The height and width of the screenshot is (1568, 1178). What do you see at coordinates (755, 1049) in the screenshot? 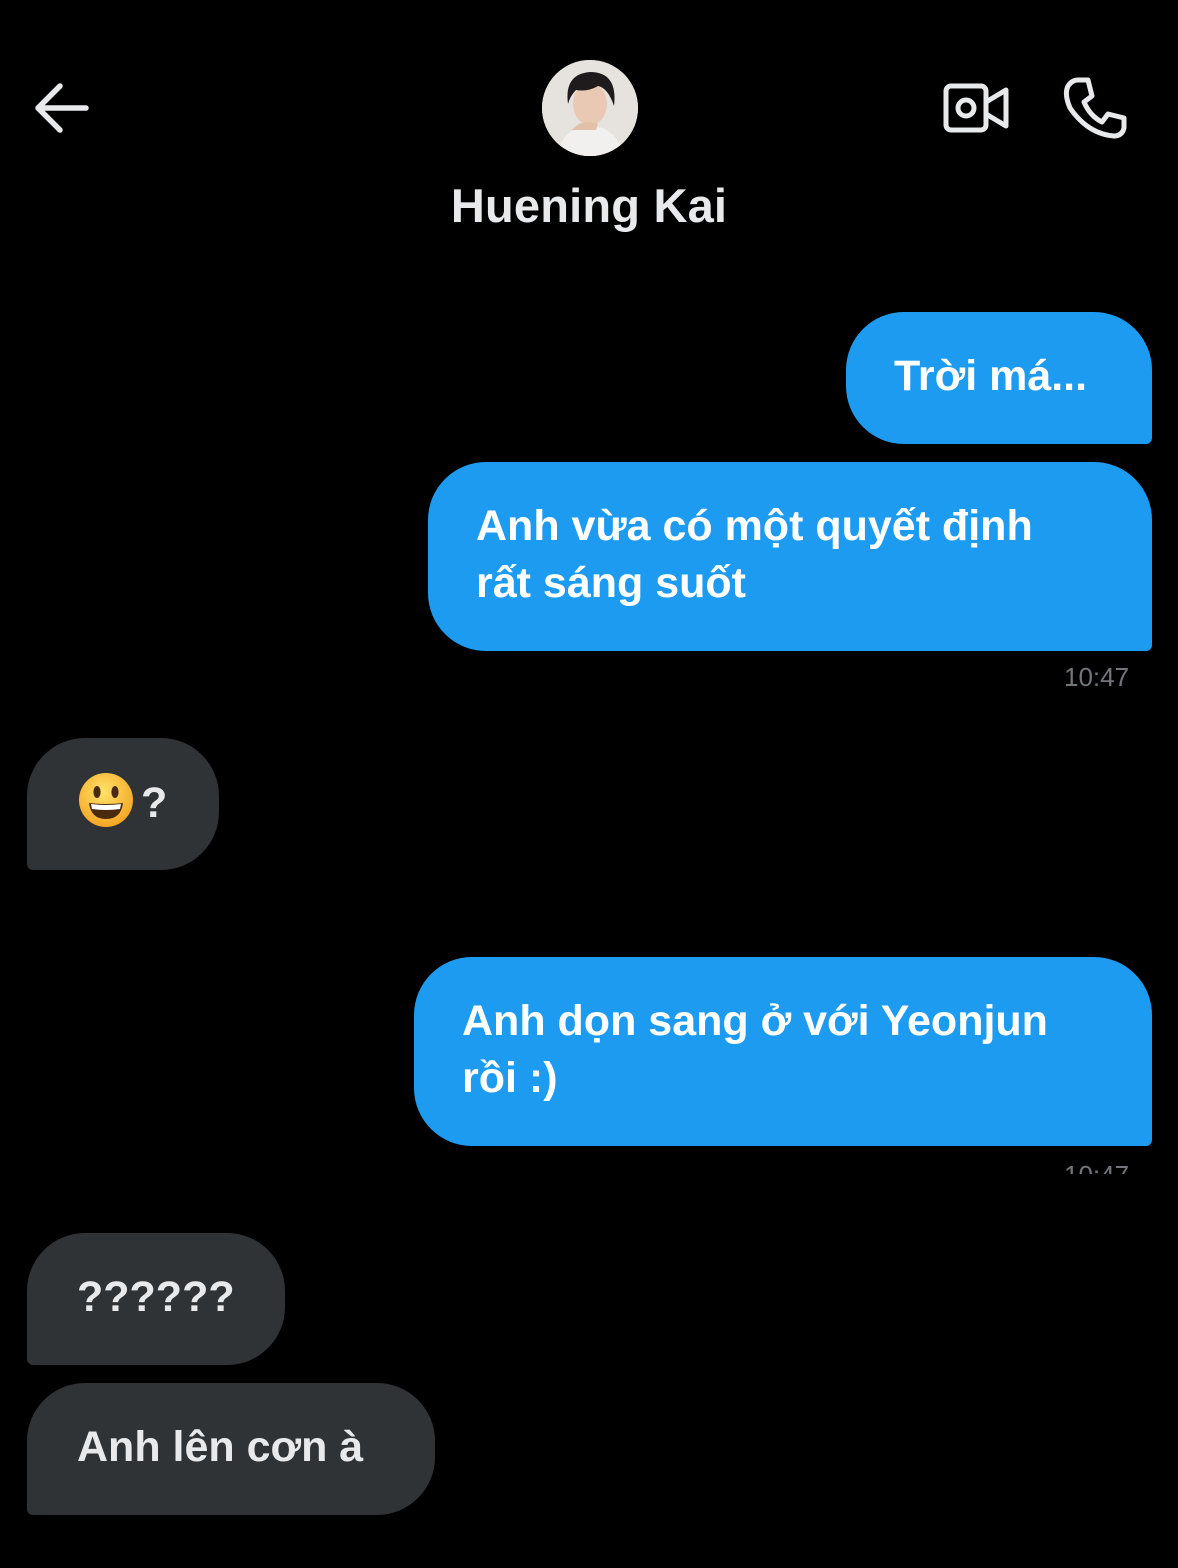
I see `message-text: Anh dọn sang ở với Yeonjun rồi :)` at bounding box center [755, 1049].